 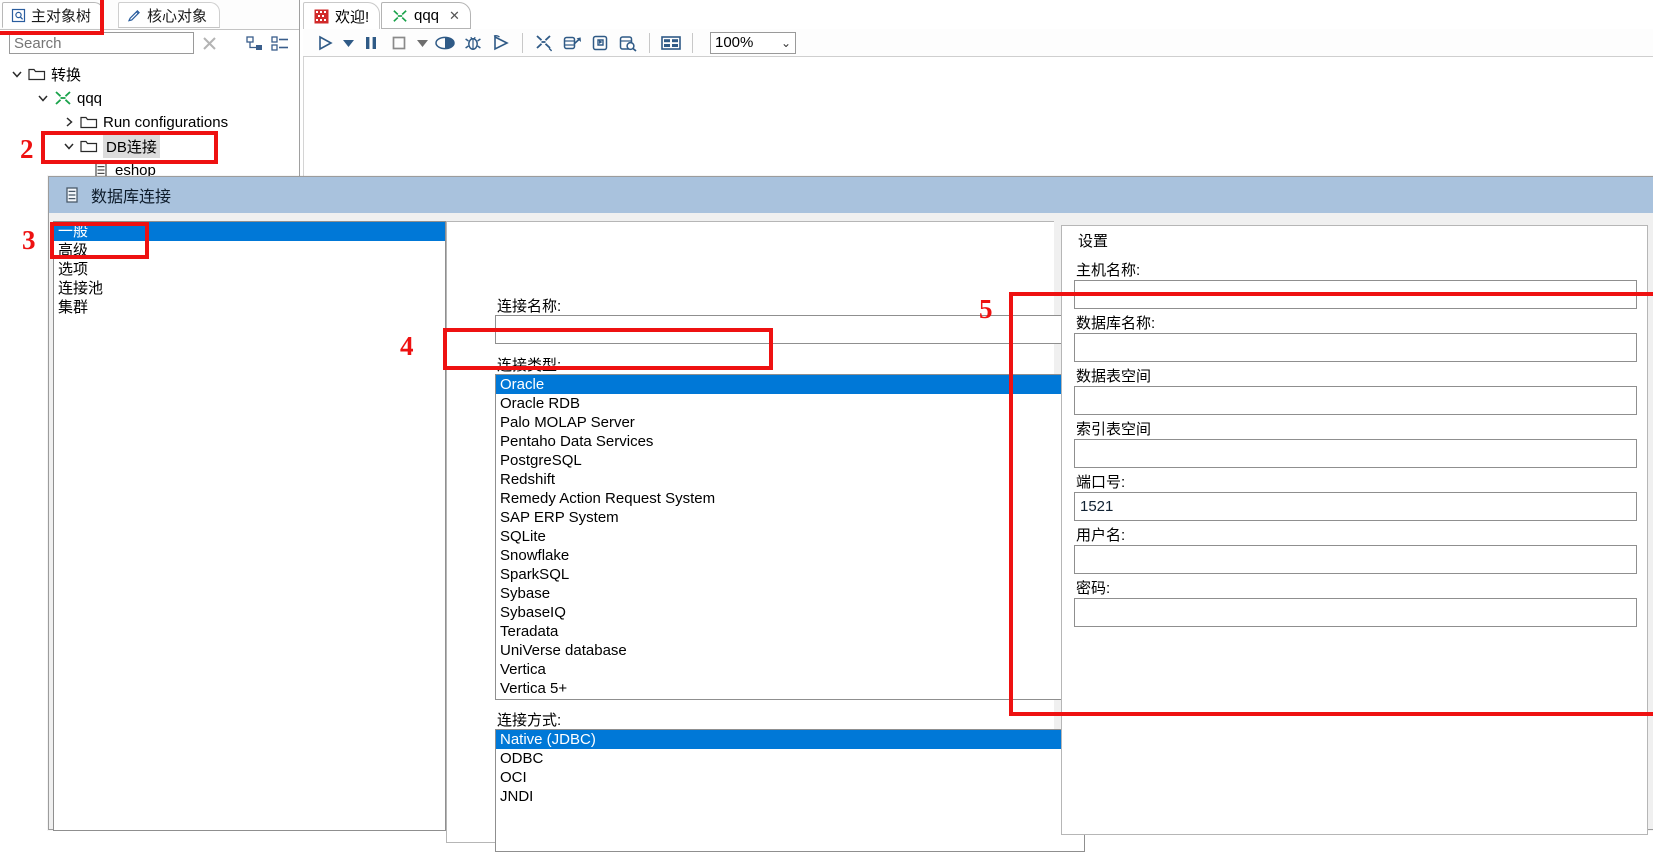 What do you see at coordinates (781, 555) in the screenshot?
I see `list-item: Snowflake` at bounding box center [781, 555].